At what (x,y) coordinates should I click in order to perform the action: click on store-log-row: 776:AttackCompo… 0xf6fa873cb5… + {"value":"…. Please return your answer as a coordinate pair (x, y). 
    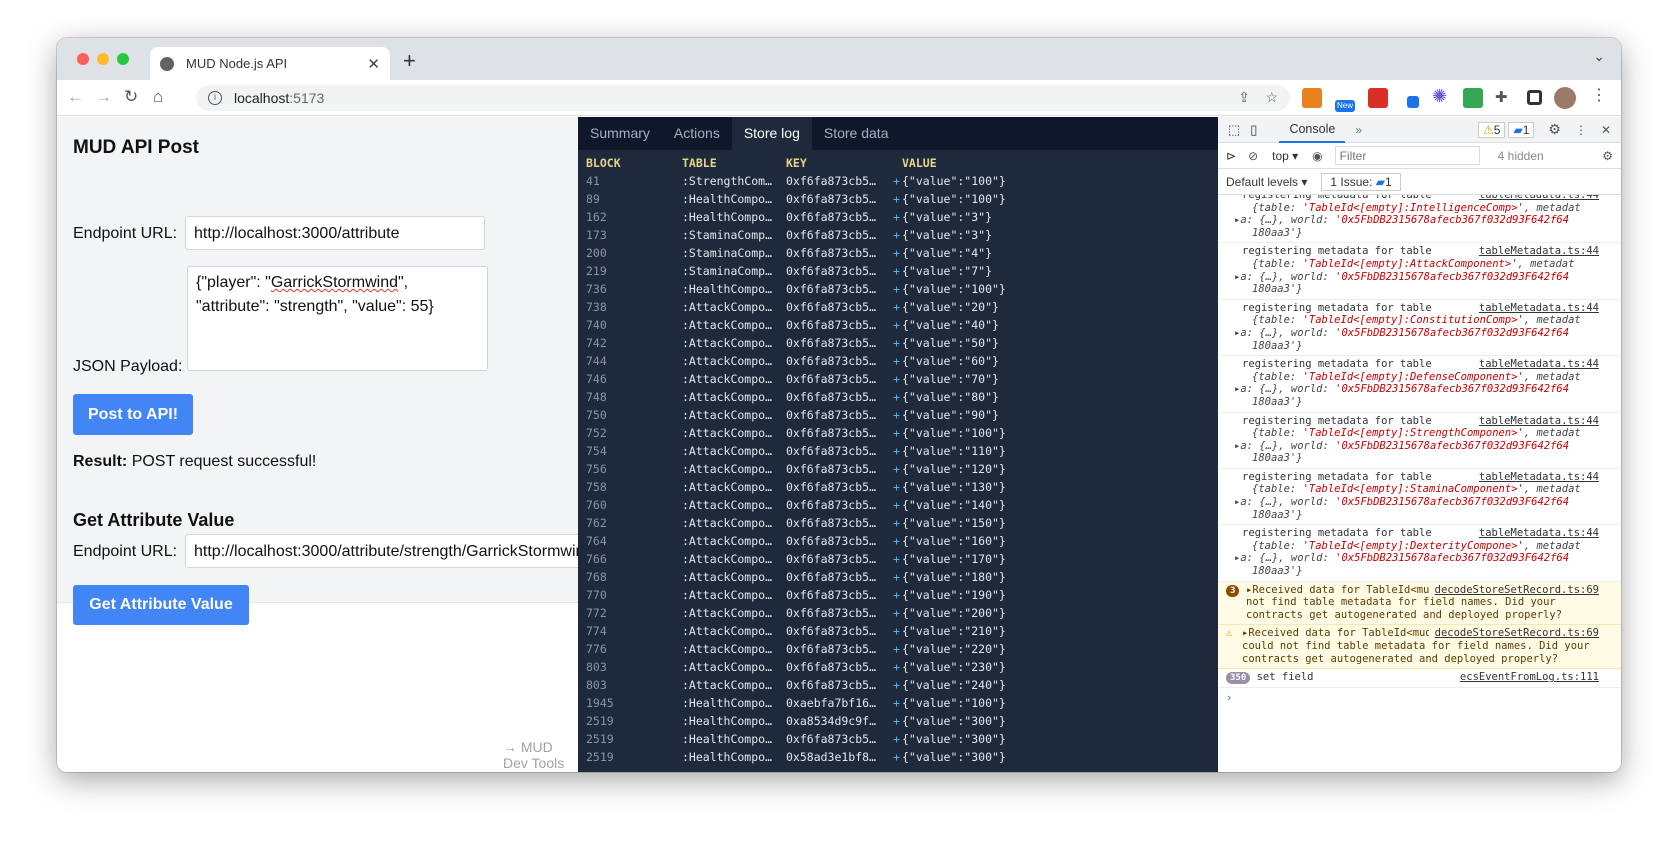
    Looking at the image, I should click on (898, 649).